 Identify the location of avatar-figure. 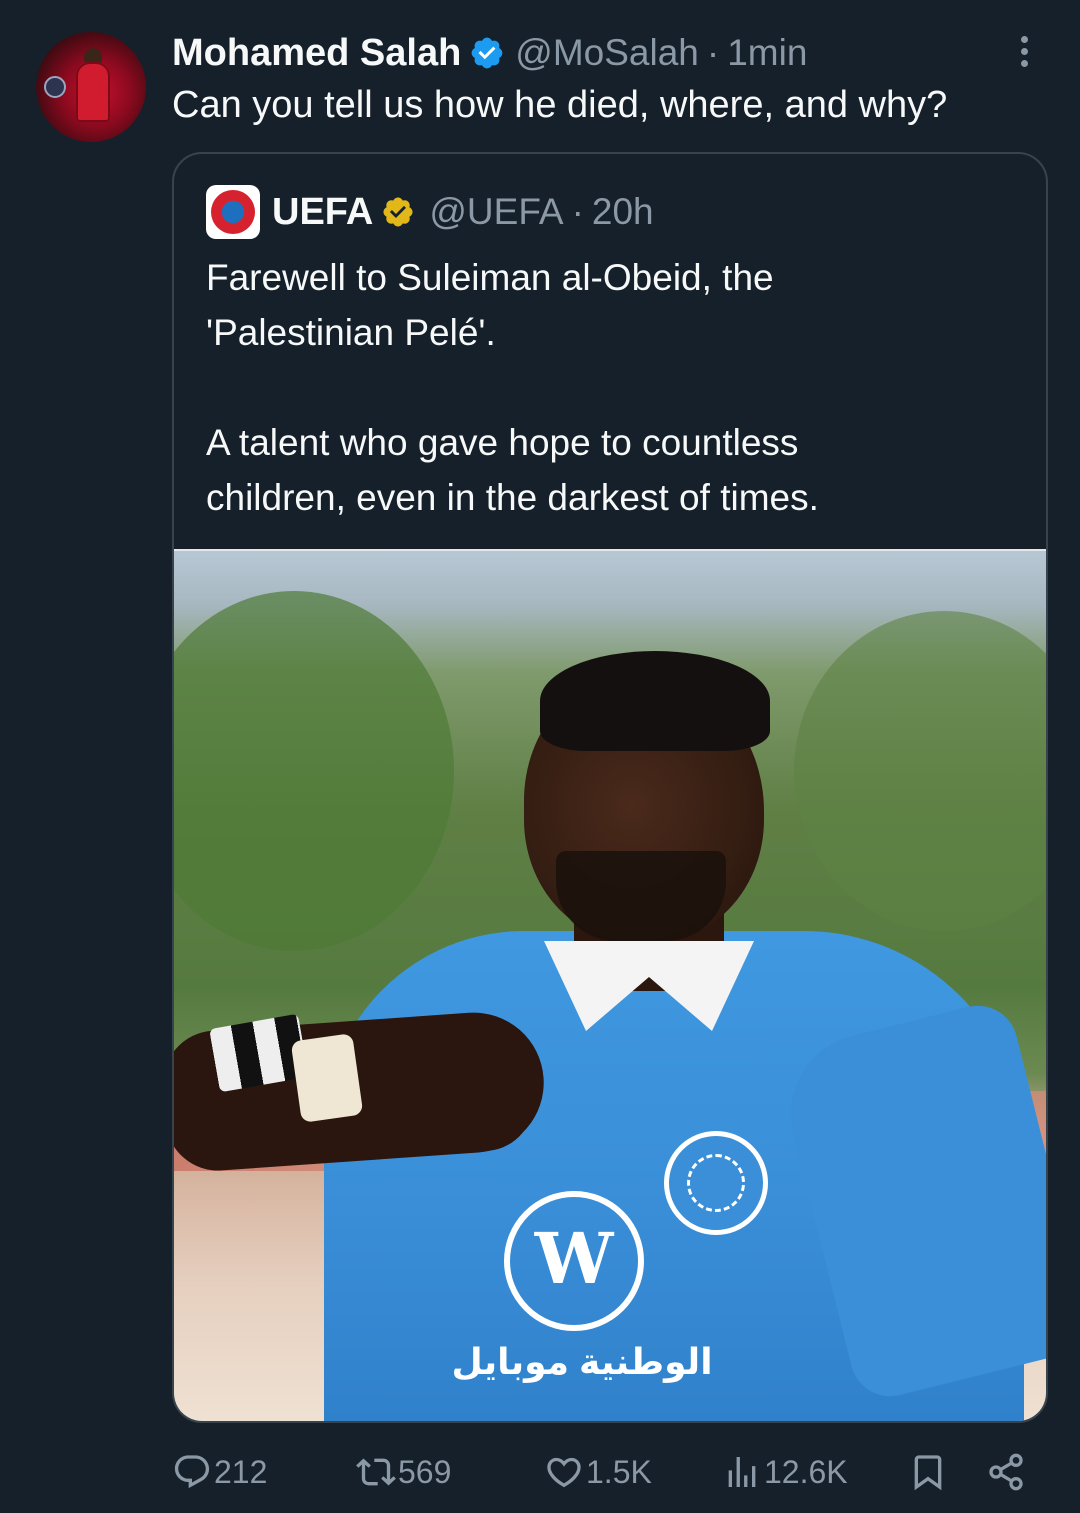
(93, 92).